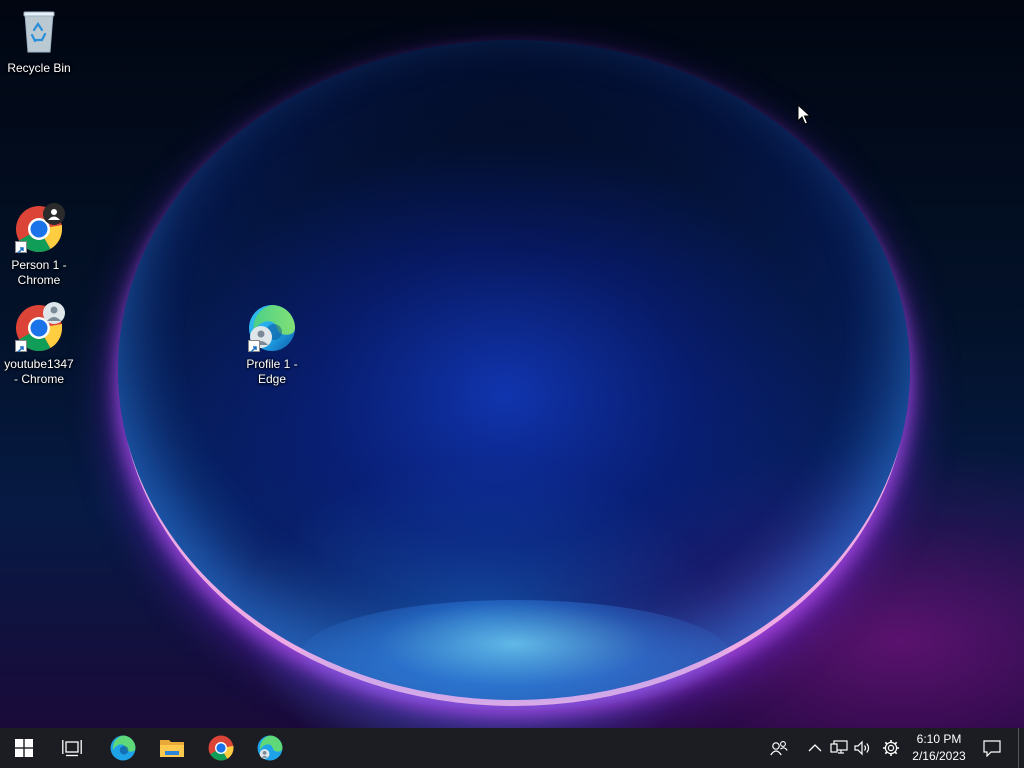 This screenshot has height=768, width=1024. What do you see at coordinates (39, 32) in the screenshot?
I see `recycle-bin-icon` at bounding box center [39, 32].